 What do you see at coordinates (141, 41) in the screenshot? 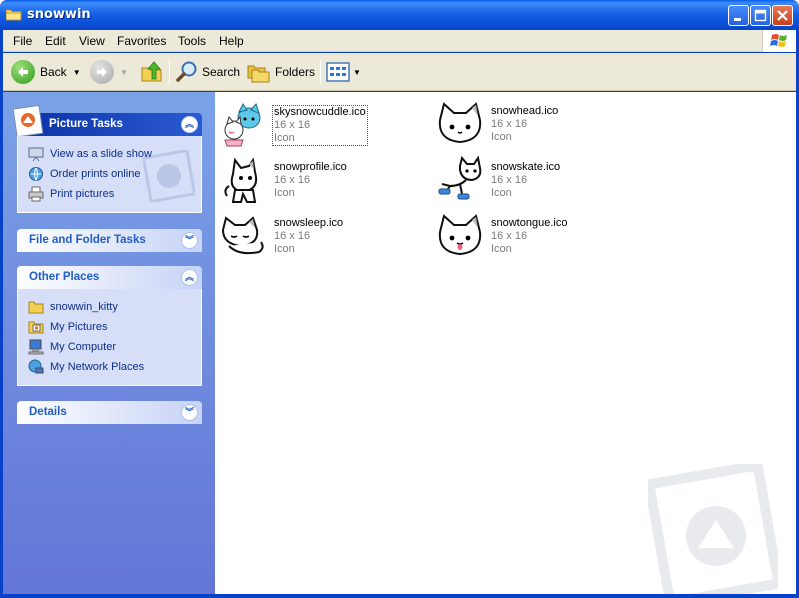
I see `menu-favorites: Favorites` at bounding box center [141, 41].